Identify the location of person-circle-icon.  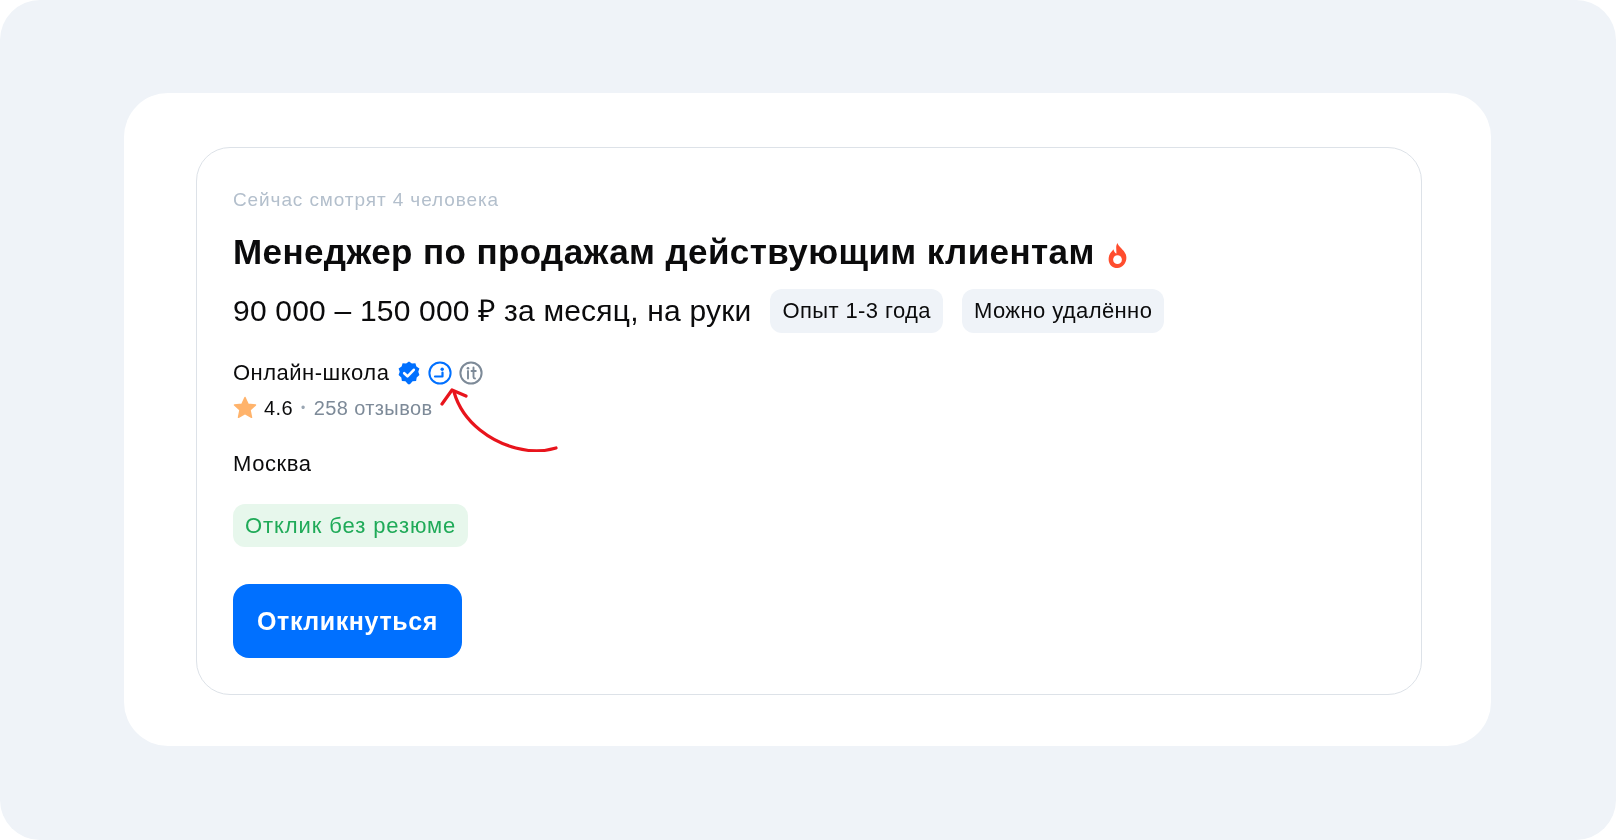
(440, 373).